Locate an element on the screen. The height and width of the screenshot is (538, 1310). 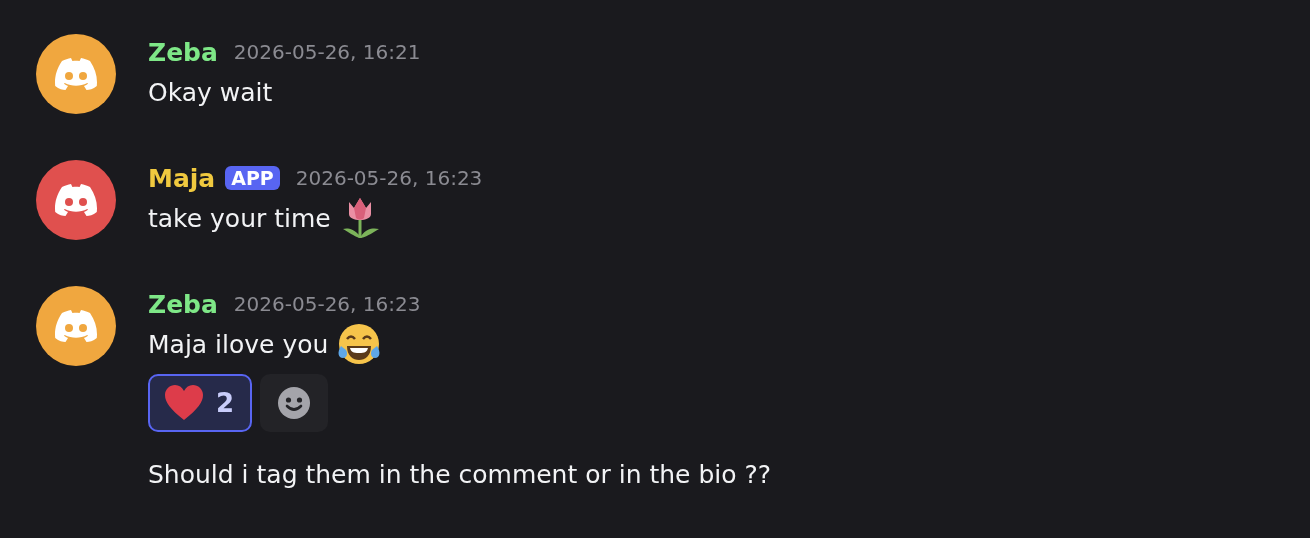
message-text: Should i tag them in the comment or in the bio ?? is located at coordinates (460, 474).